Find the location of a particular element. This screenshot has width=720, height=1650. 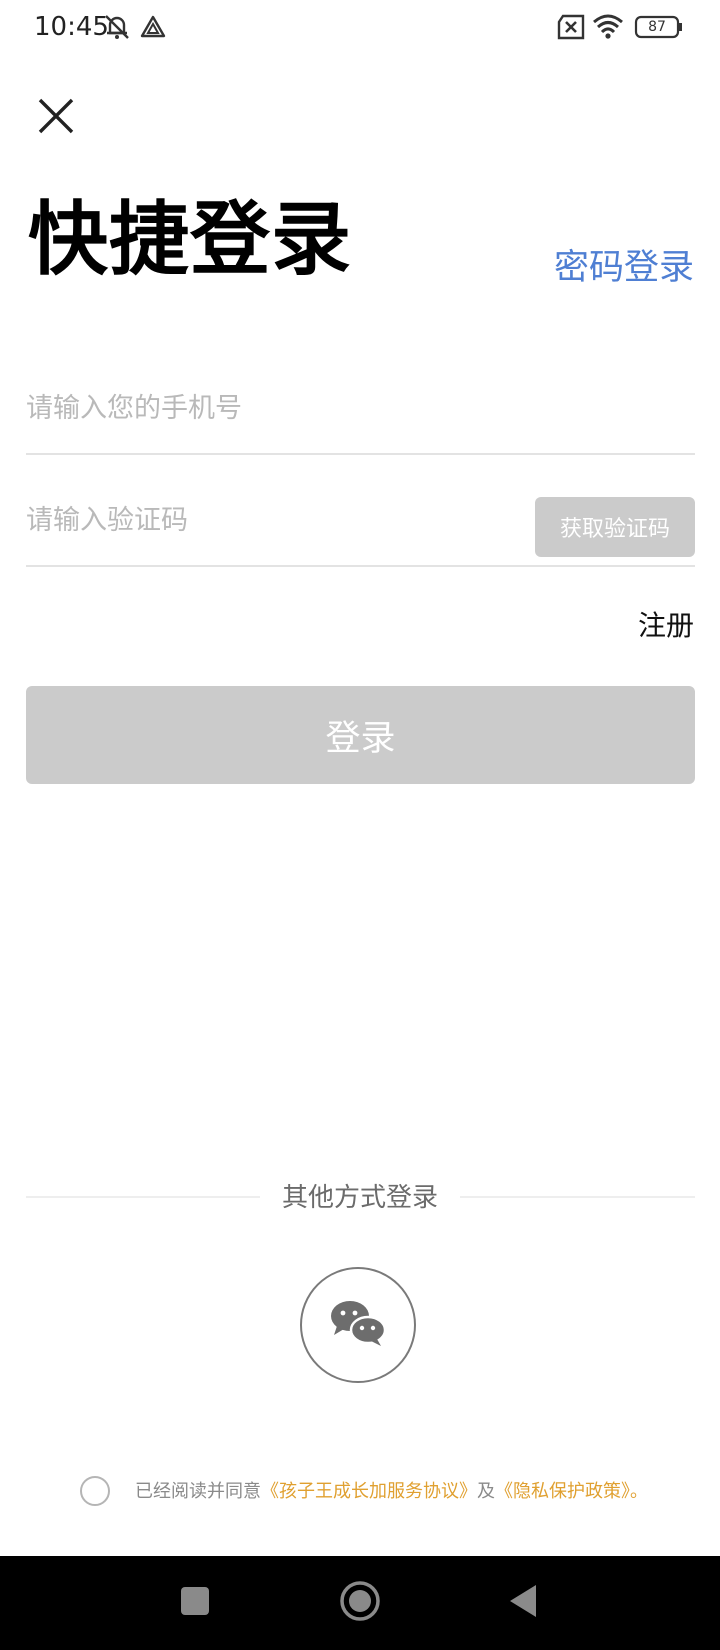

wechat-icon is located at coordinates (358, 1325).